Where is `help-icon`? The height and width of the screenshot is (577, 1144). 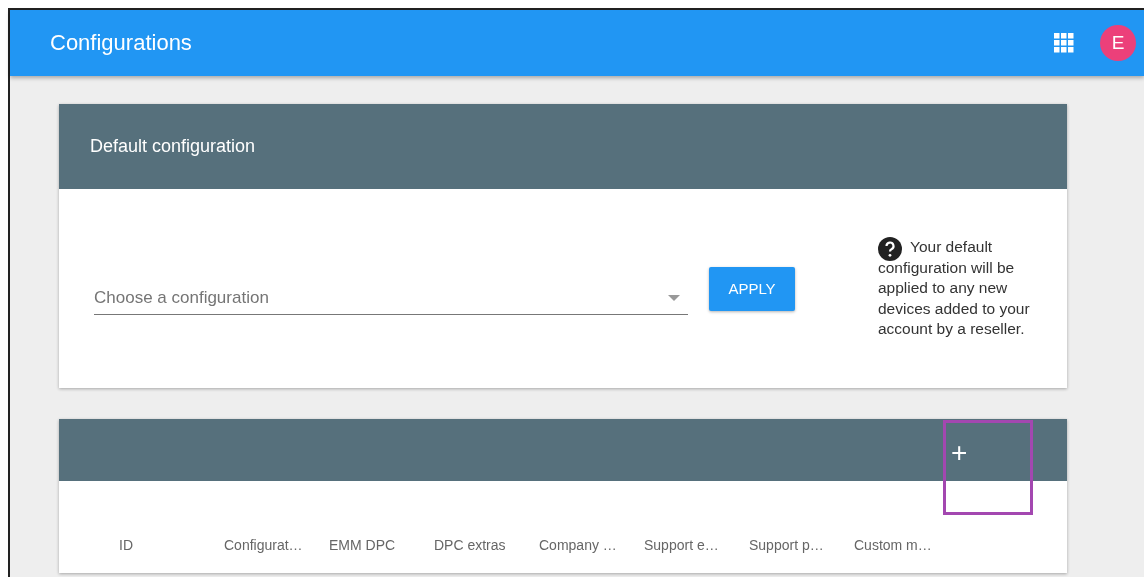
help-icon is located at coordinates (890, 249).